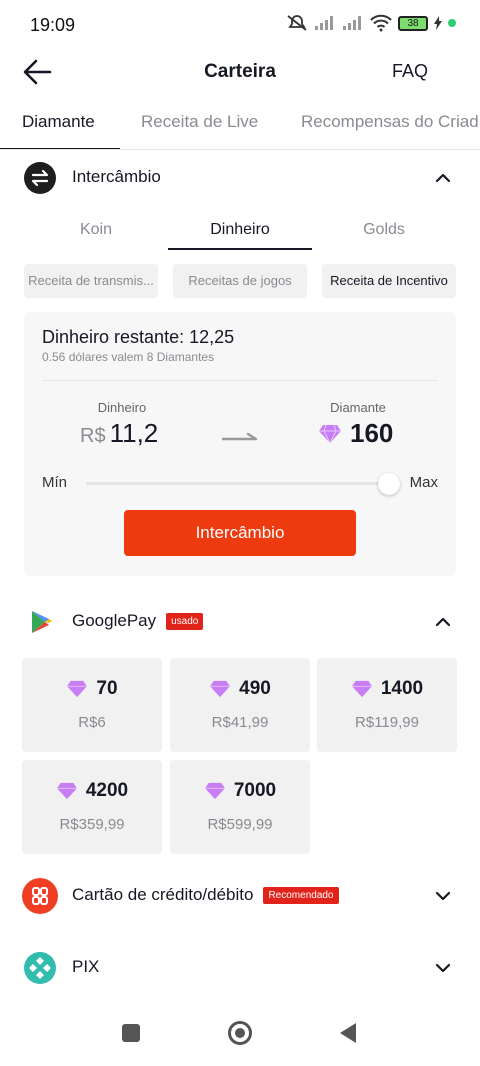  What do you see at coordinates (240, 533) in the screenshot?
I see `exchange-button: Intercâmbio` at bounding box center [240, 533].